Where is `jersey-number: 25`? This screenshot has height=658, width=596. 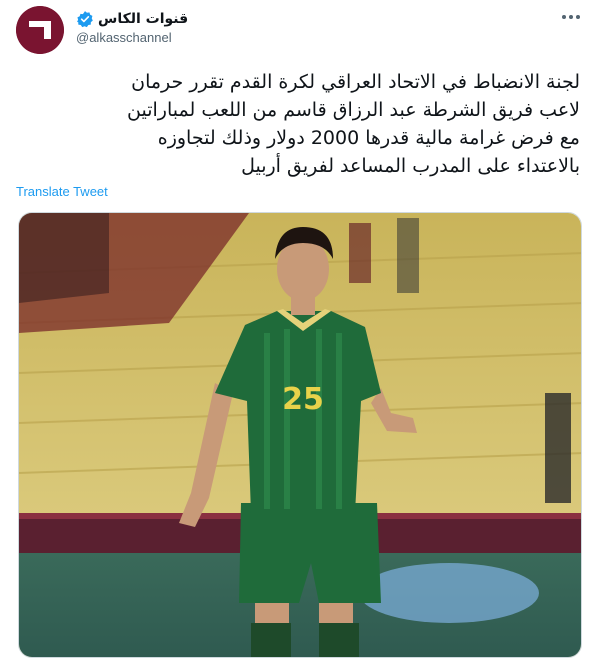
jersey-number: 25 is located at coordinates (303, 399).